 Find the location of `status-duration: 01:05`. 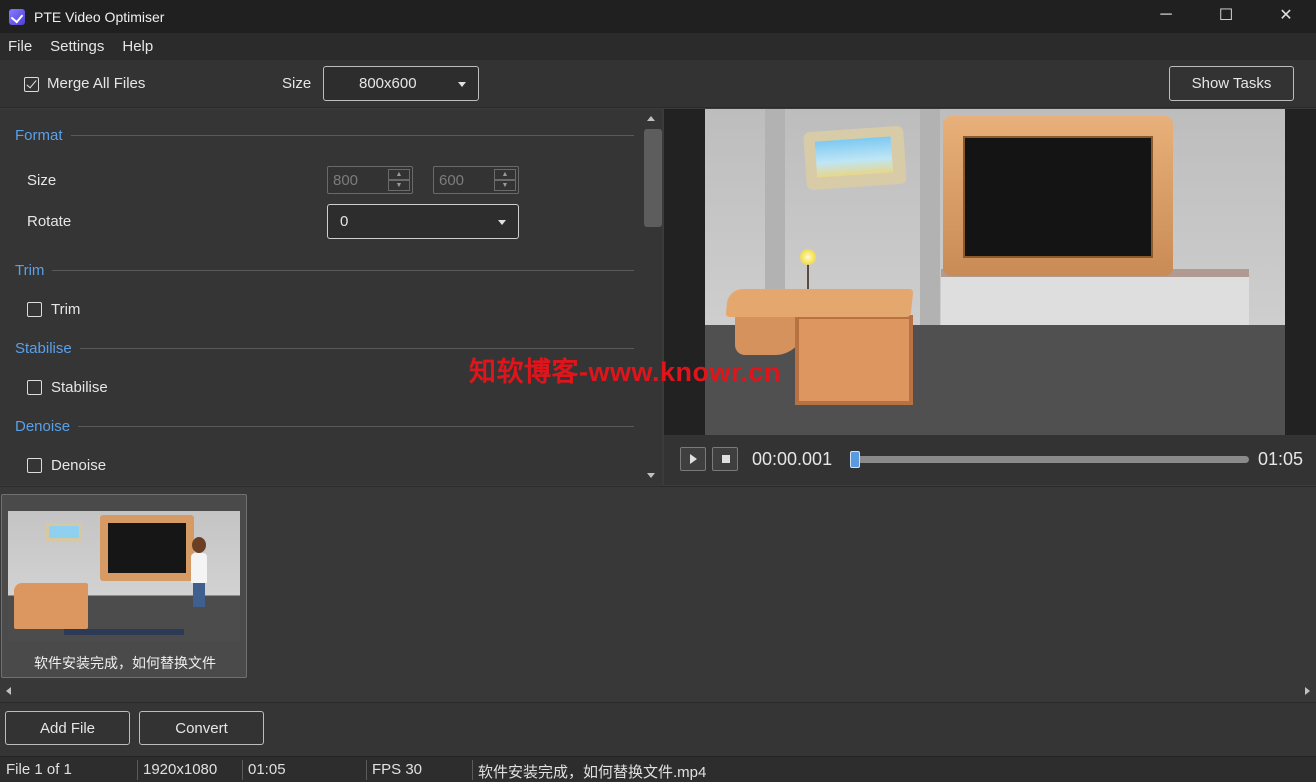

status-duration: 01:05 is located at coordinates (267, 769).